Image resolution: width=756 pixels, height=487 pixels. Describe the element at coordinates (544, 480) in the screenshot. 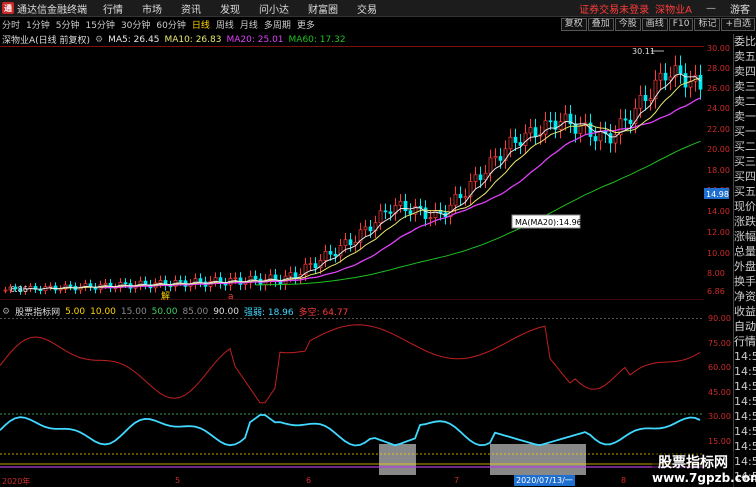

I see `date-cursor-label: 2020/07/13/一` at that location.